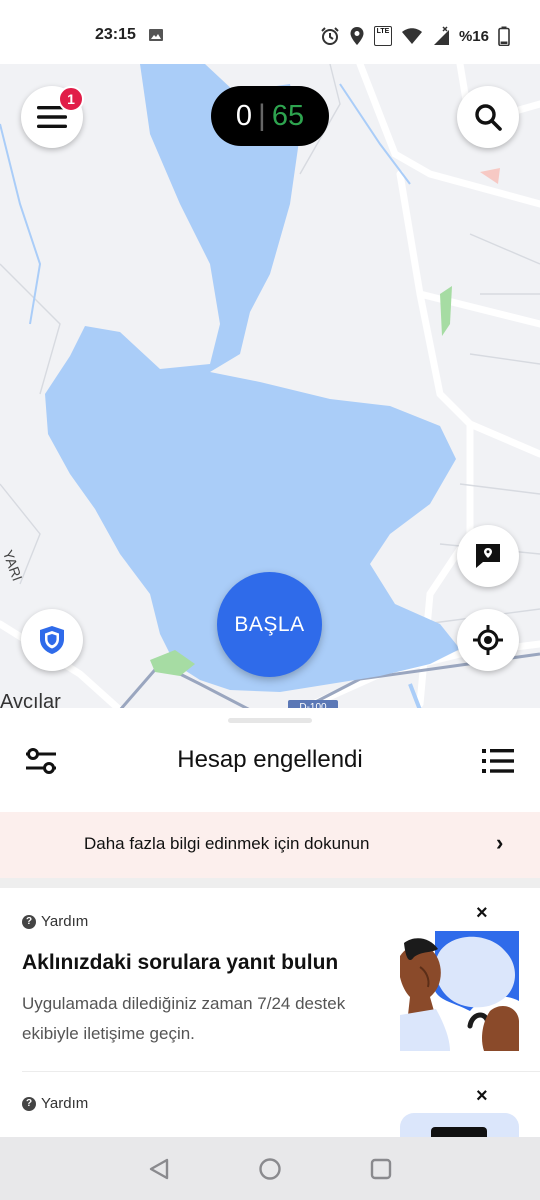 This screenshot has width=540, height=1200. I want to click on support-illustration, so click(459, 991).